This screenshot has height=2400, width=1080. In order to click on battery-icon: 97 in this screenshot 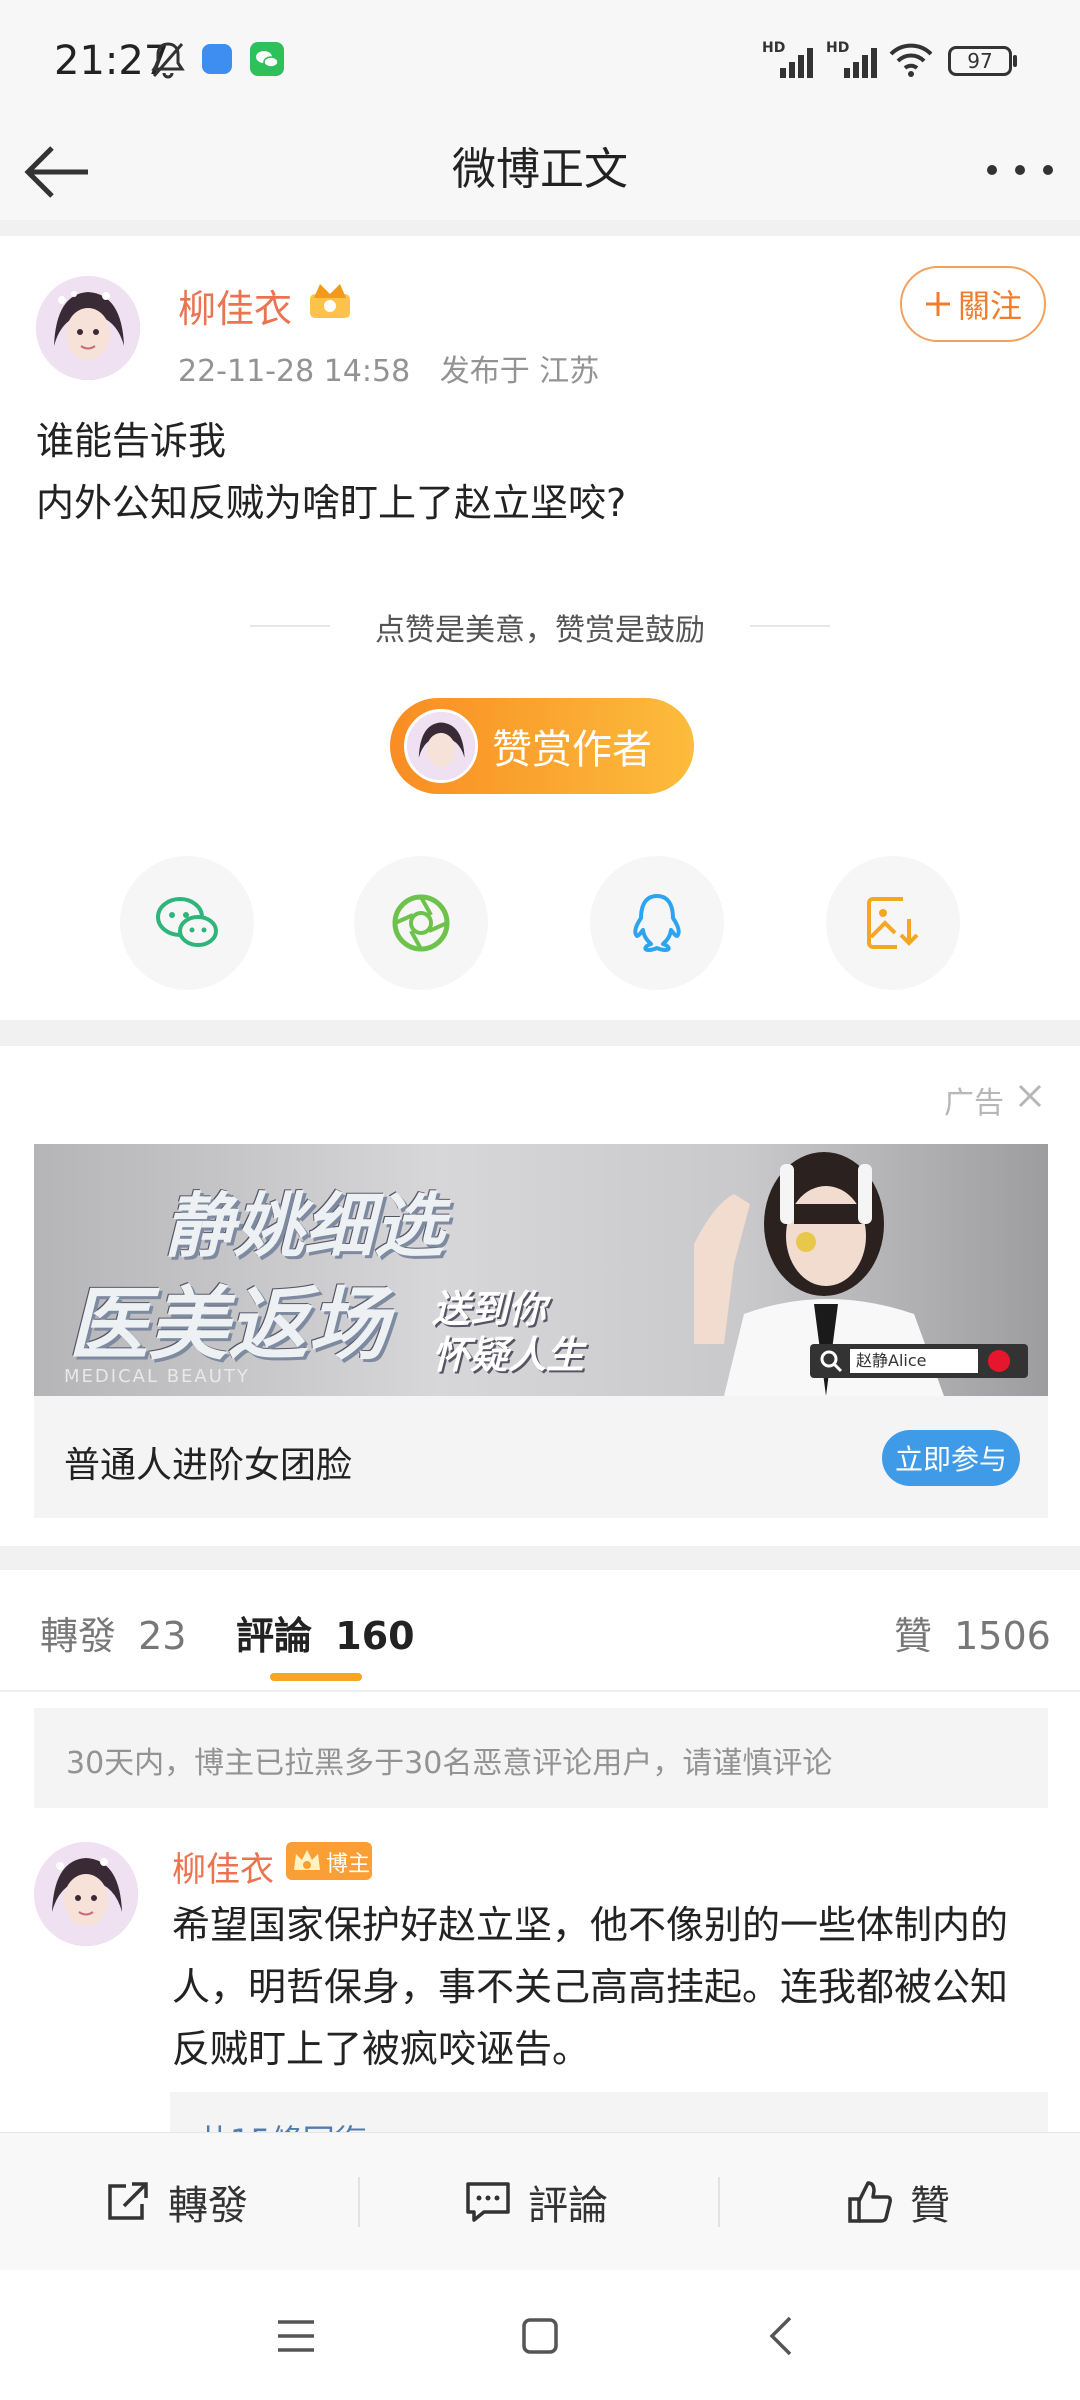, I will do `click(980, 61)`.